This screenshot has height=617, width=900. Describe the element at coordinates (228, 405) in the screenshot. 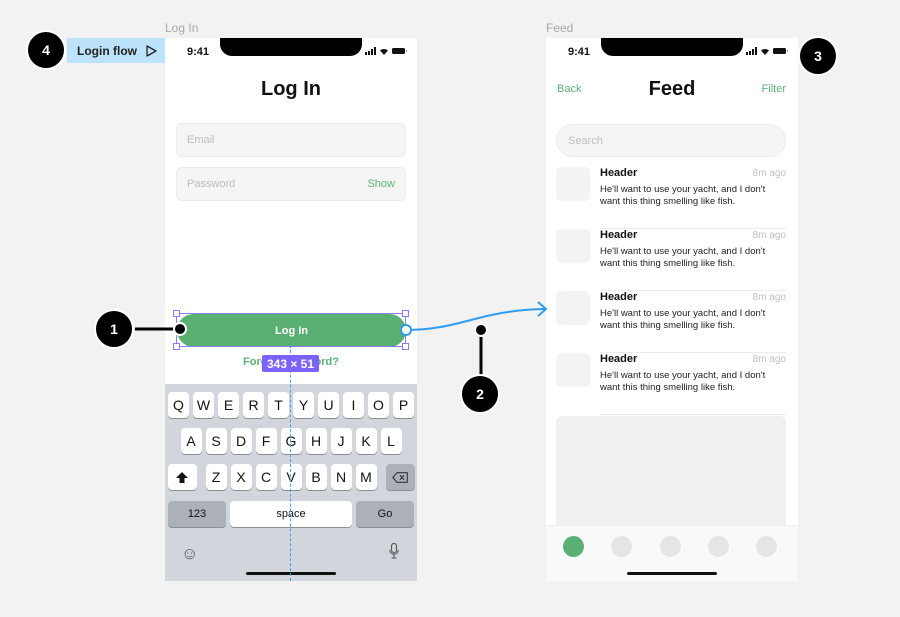

I see `key: E` at that location.